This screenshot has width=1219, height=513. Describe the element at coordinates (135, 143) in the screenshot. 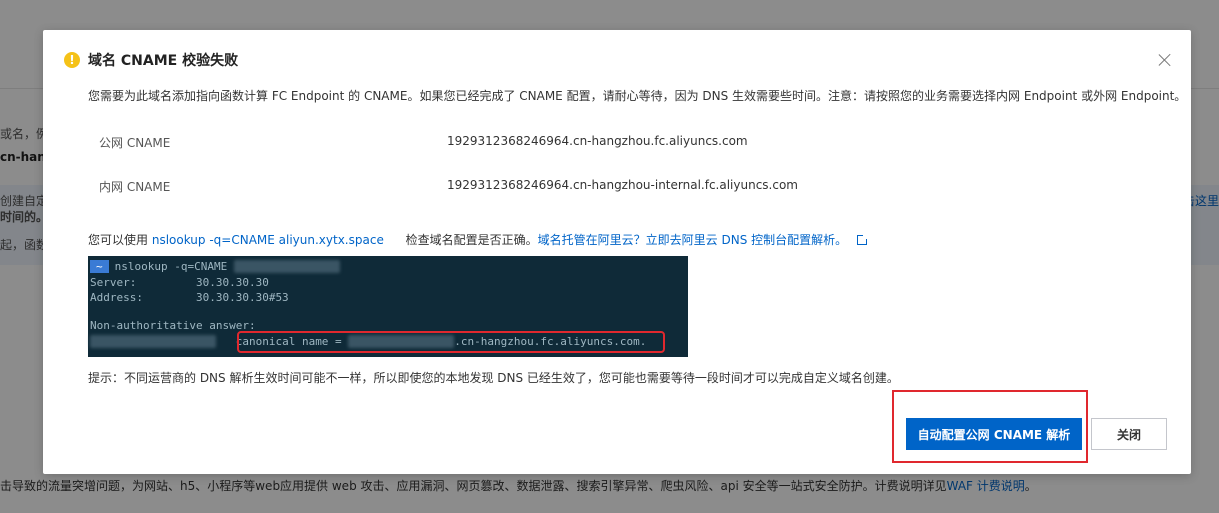

I see `cname-label: 公网 CNAME` at that location.